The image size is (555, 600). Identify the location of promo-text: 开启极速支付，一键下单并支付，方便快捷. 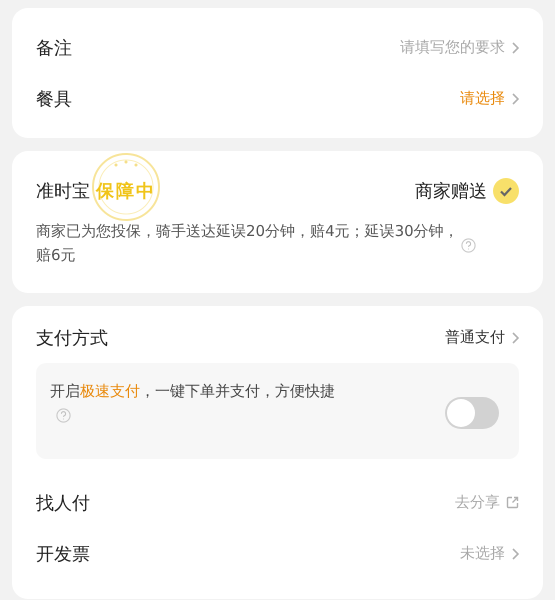
(192, 391).